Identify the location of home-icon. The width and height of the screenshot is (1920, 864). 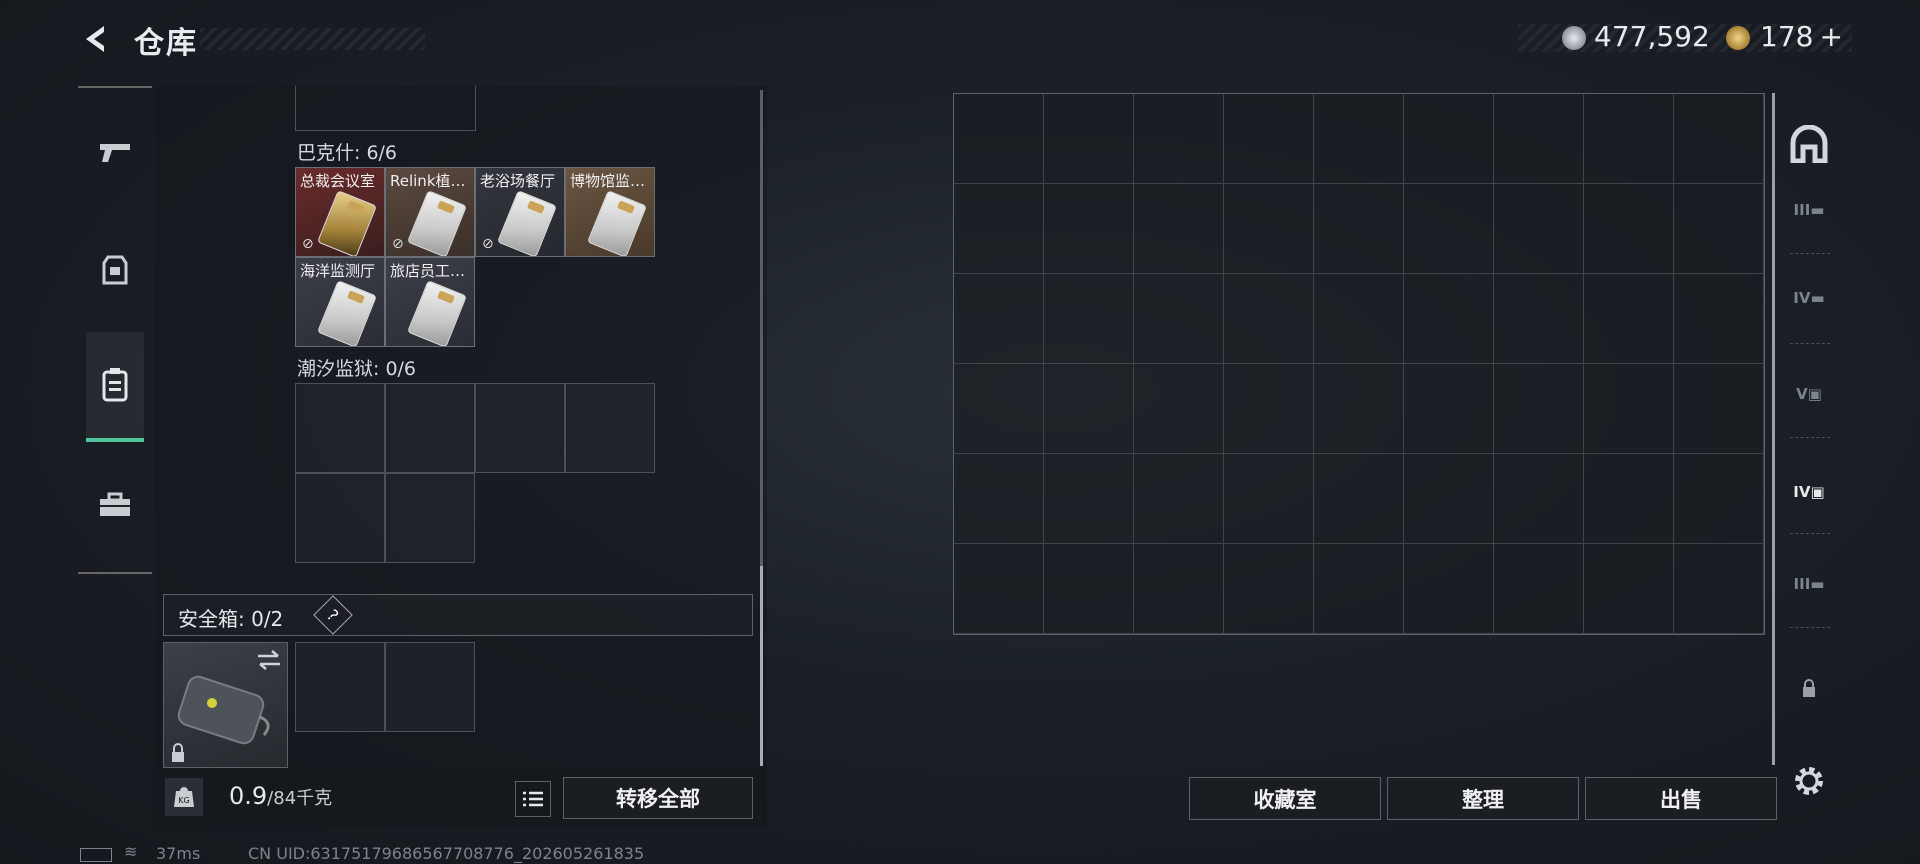
(1809, 144).